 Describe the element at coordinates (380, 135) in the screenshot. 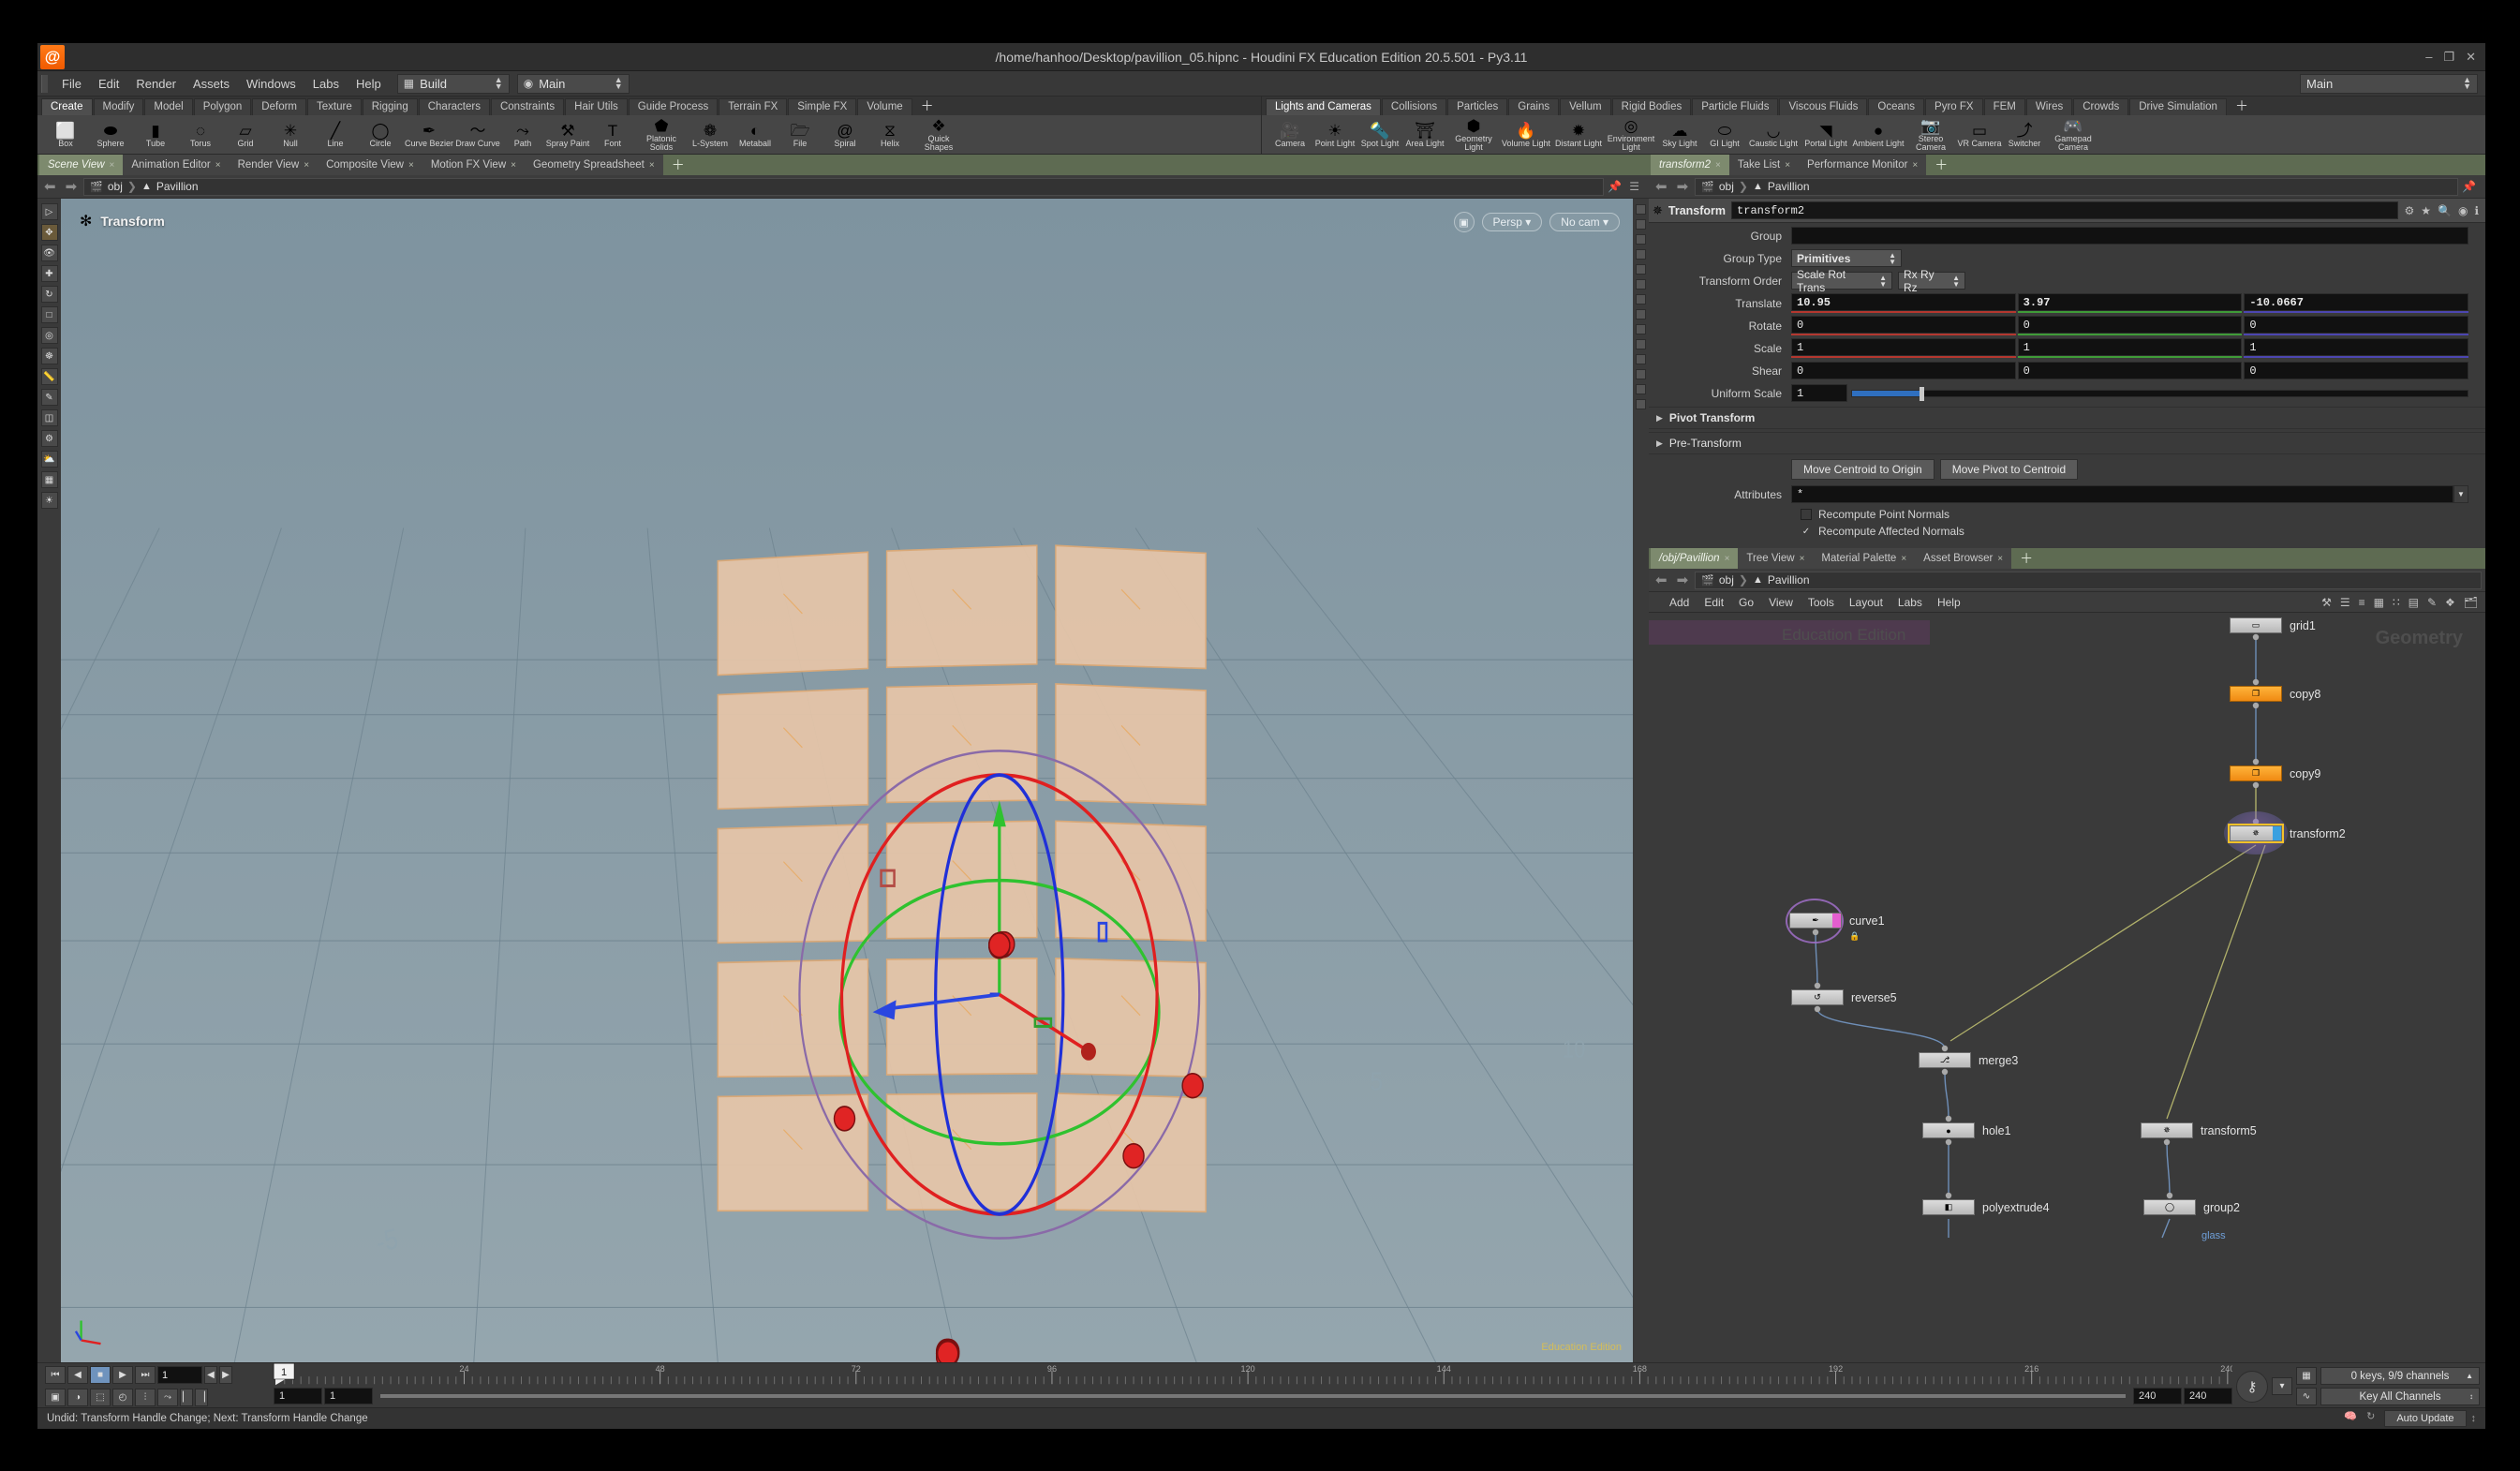

I see `shelf-left-tool-circle: ◯ Circle` at that location.